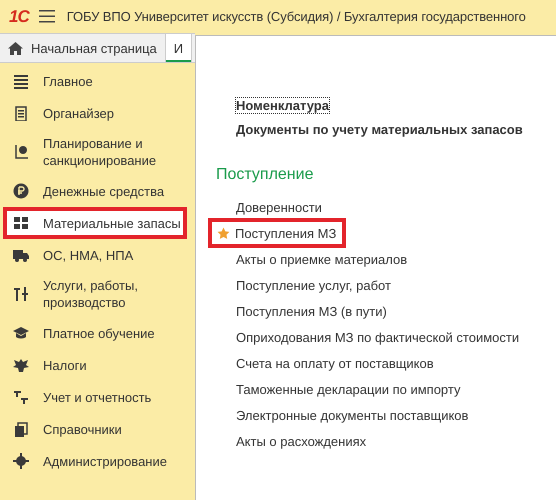 This screenshot has height=500, width=556. What do you see at coordinates (277, 233) in the screenshot?
I see `menu-link: Поступления МЗ` at bounding box center [277, 233].